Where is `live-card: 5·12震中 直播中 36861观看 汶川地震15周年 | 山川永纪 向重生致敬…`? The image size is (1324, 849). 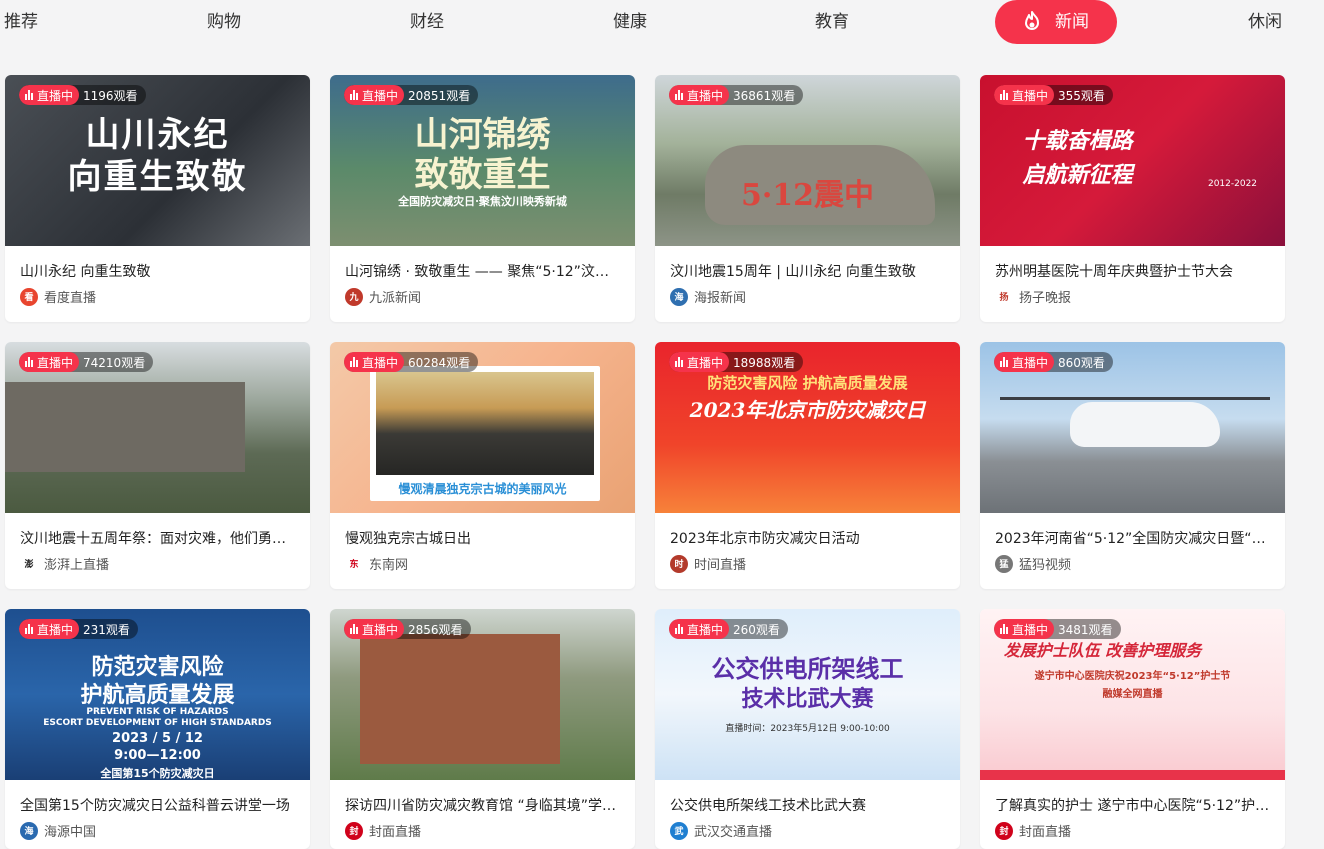 live-card: 5·12震中 直播中 36861观看 汶川地震15周年 | 山川永纪 向重生致敬… is located at coordinates (807, 198).